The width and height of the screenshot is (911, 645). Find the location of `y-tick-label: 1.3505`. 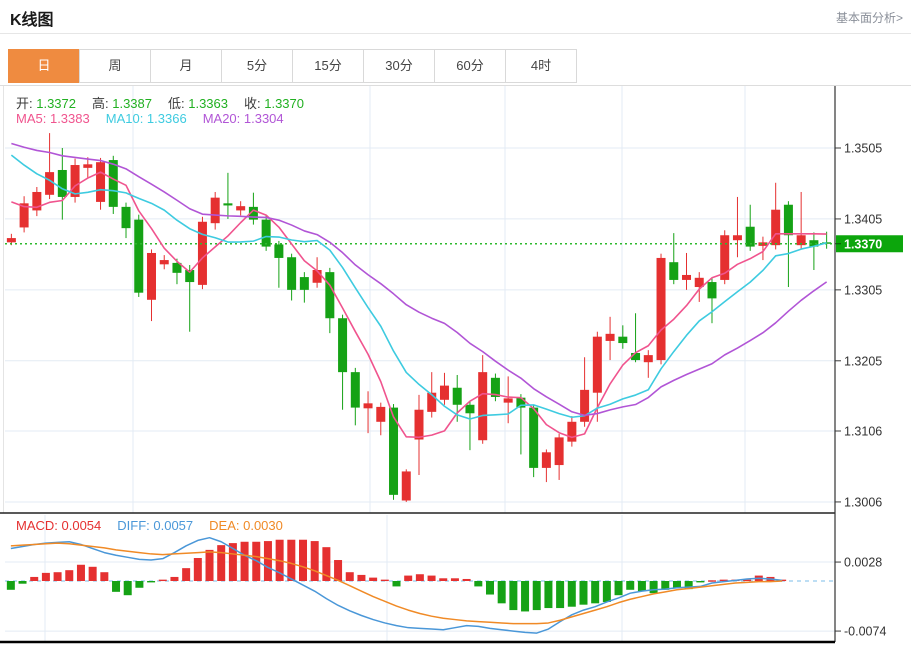

y-tick-label: 1.3505 is located at coordinates (863, 149).